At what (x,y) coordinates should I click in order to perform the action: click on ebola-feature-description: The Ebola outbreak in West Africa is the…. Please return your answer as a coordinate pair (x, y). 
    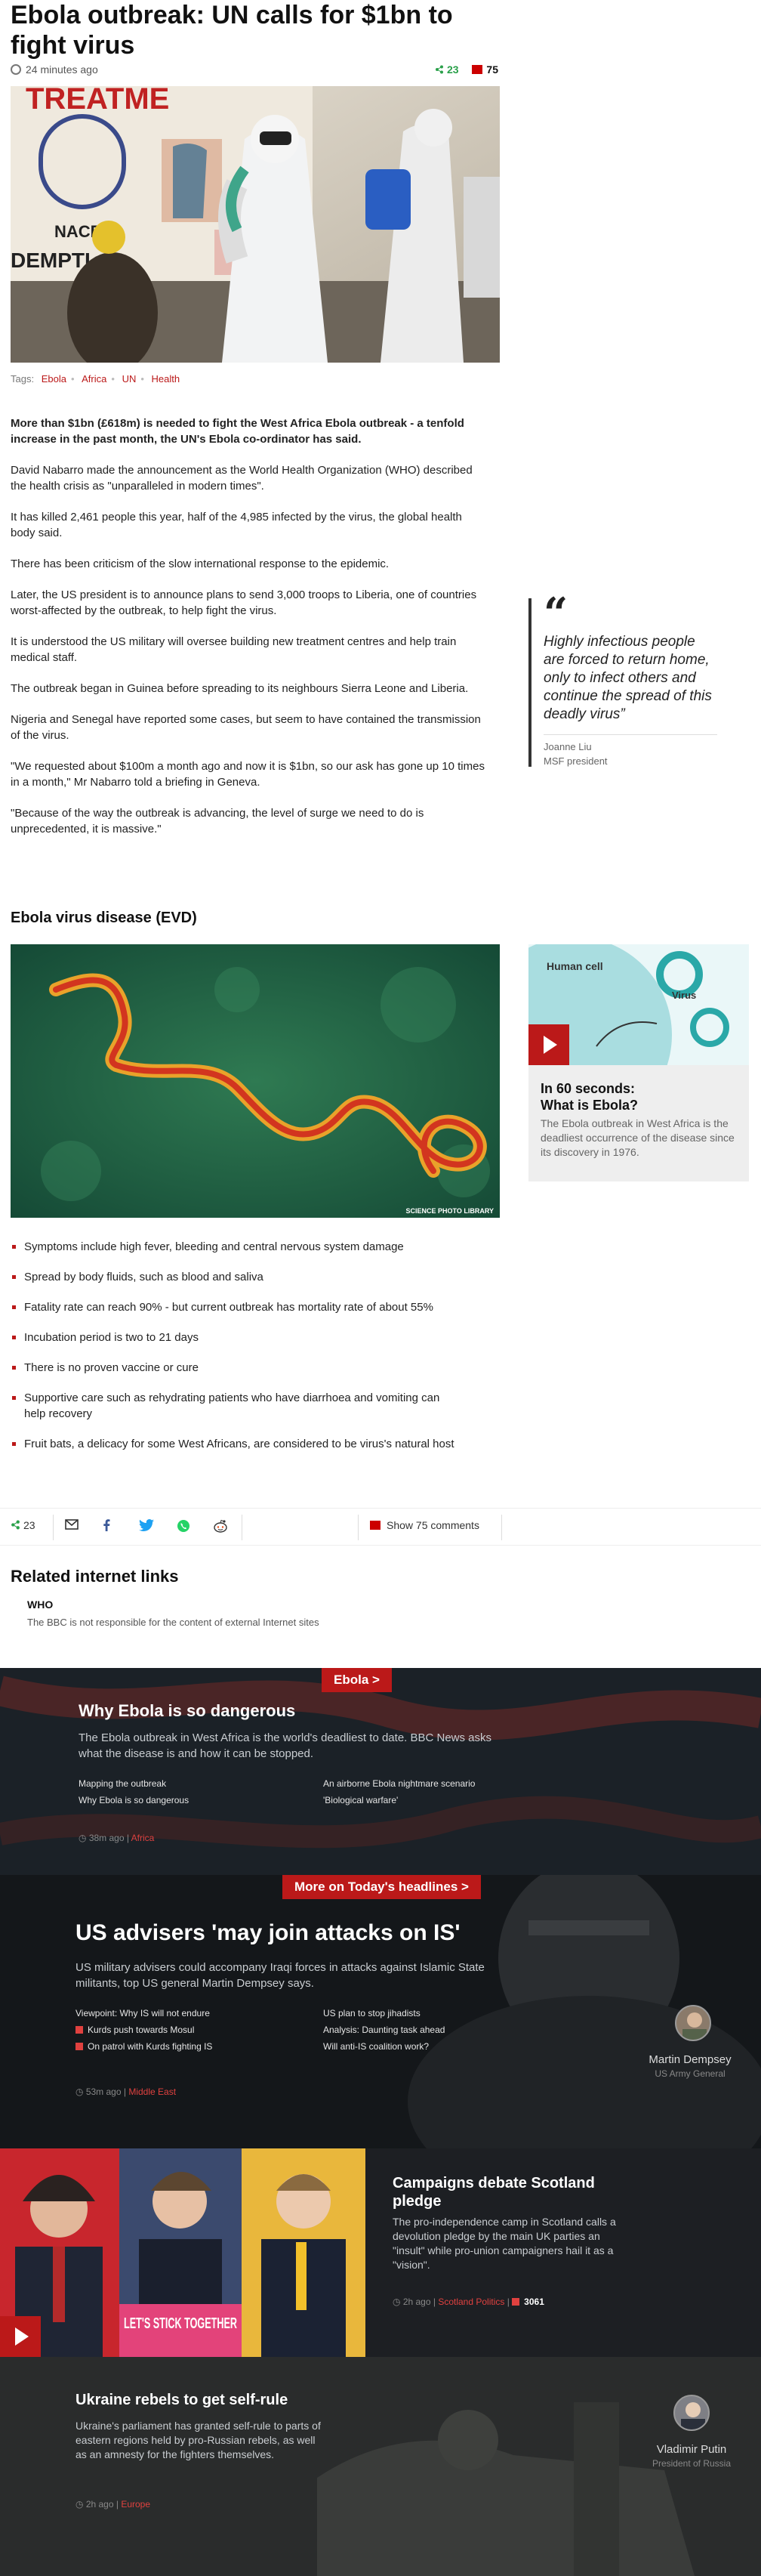
    Looking at the image, I should click on (285, 1745).